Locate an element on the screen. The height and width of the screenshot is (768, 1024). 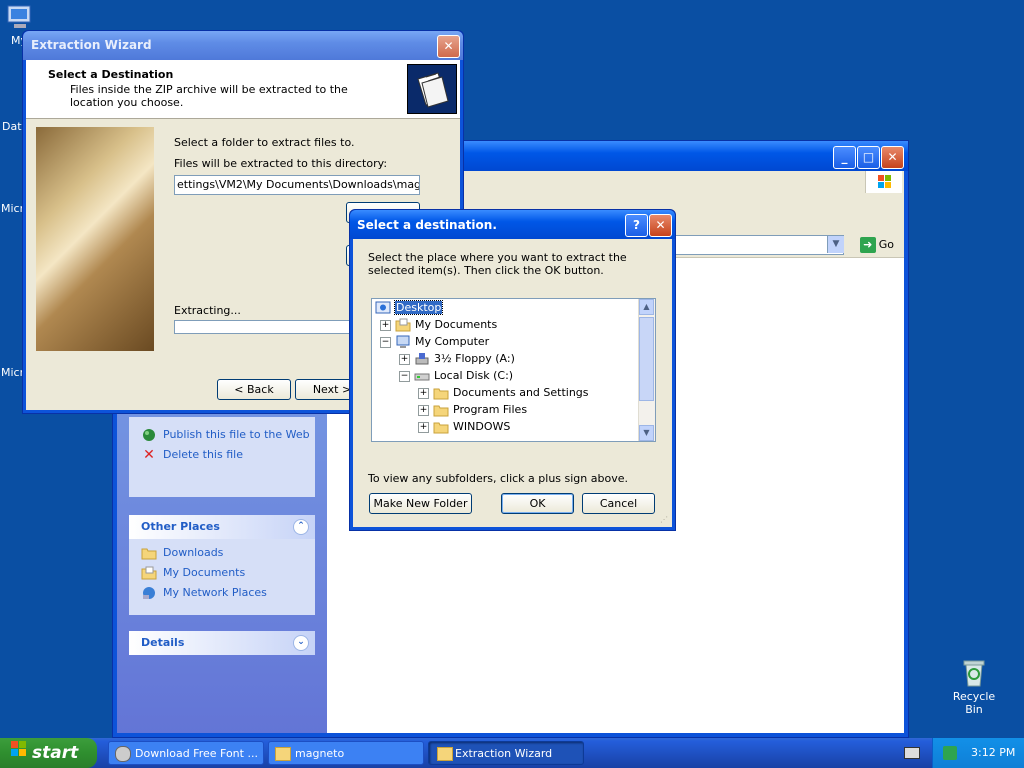
cancel-button: Cancel is located at coordinates (618, 503).